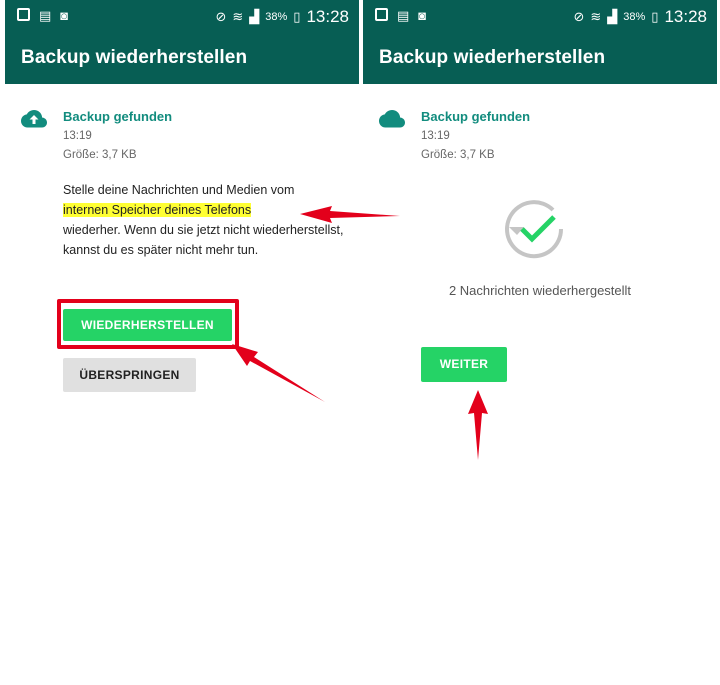  What do you see at coordinates (129, 375) in the screenshot?
I see `skip-button: ÜBERSPRINGEN` at bounding box center [129, 375].